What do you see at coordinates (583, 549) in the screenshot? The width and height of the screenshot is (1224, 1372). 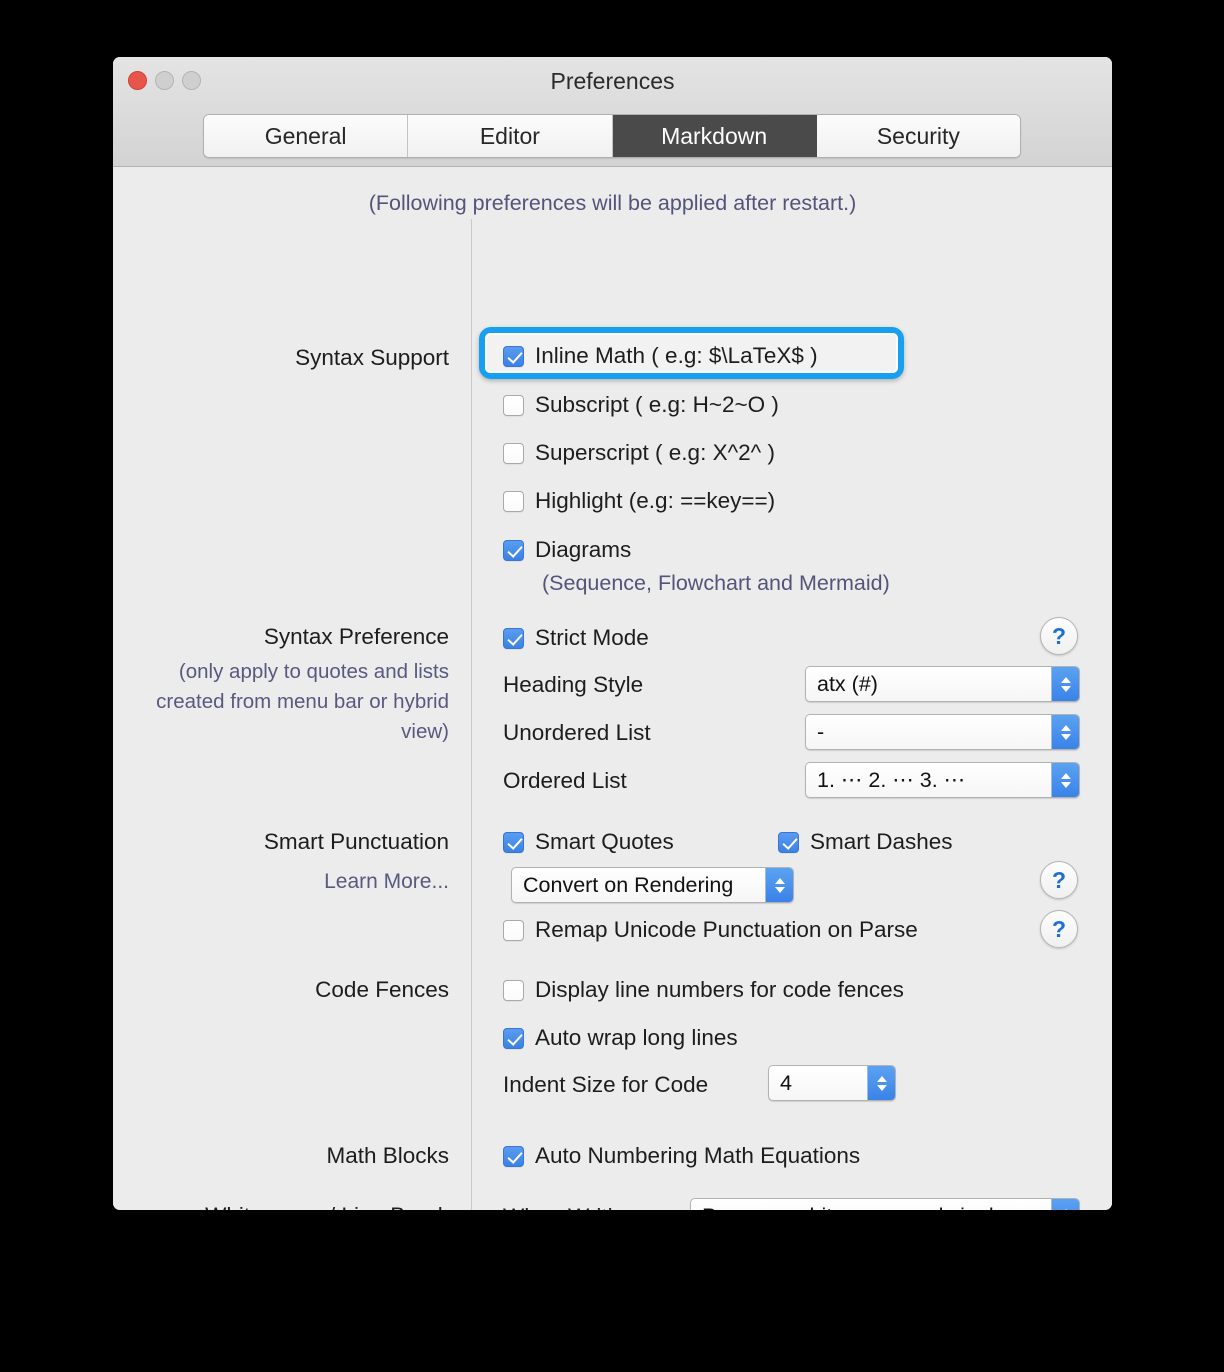 I see `checkbox-diagrams-label: Diagrams` at bounding box center [583, 549].